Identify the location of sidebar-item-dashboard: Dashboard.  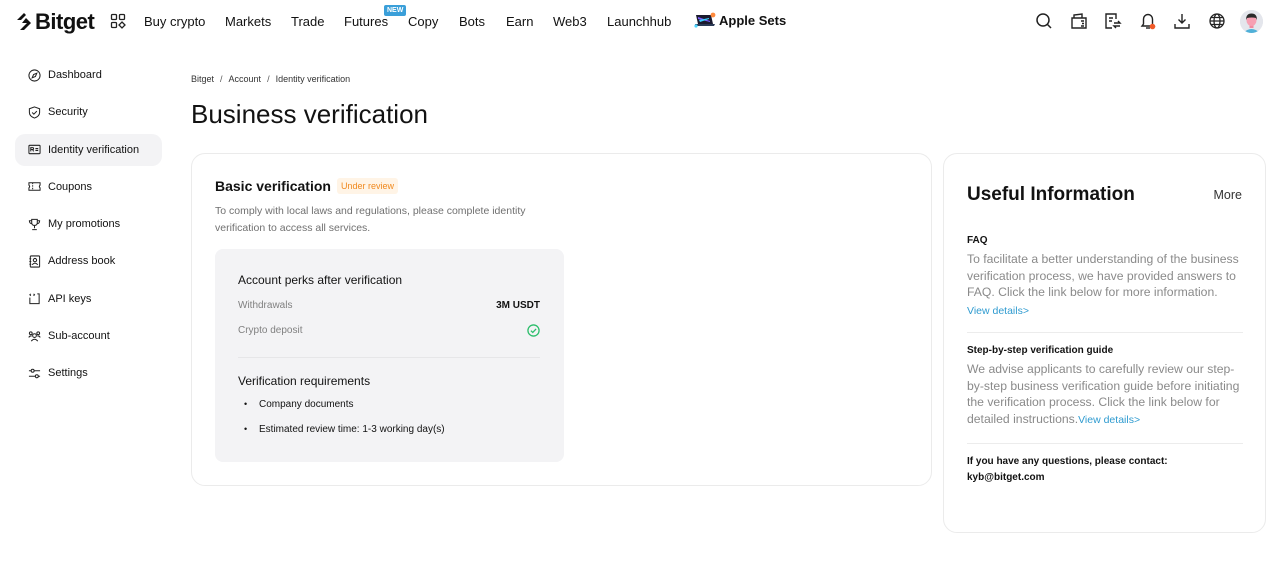
(88, 75).